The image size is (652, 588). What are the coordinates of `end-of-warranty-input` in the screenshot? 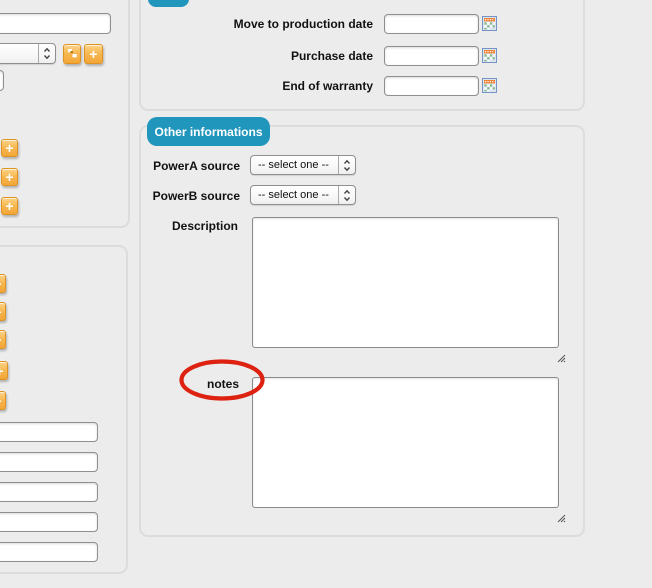 It's located at (431, 86).